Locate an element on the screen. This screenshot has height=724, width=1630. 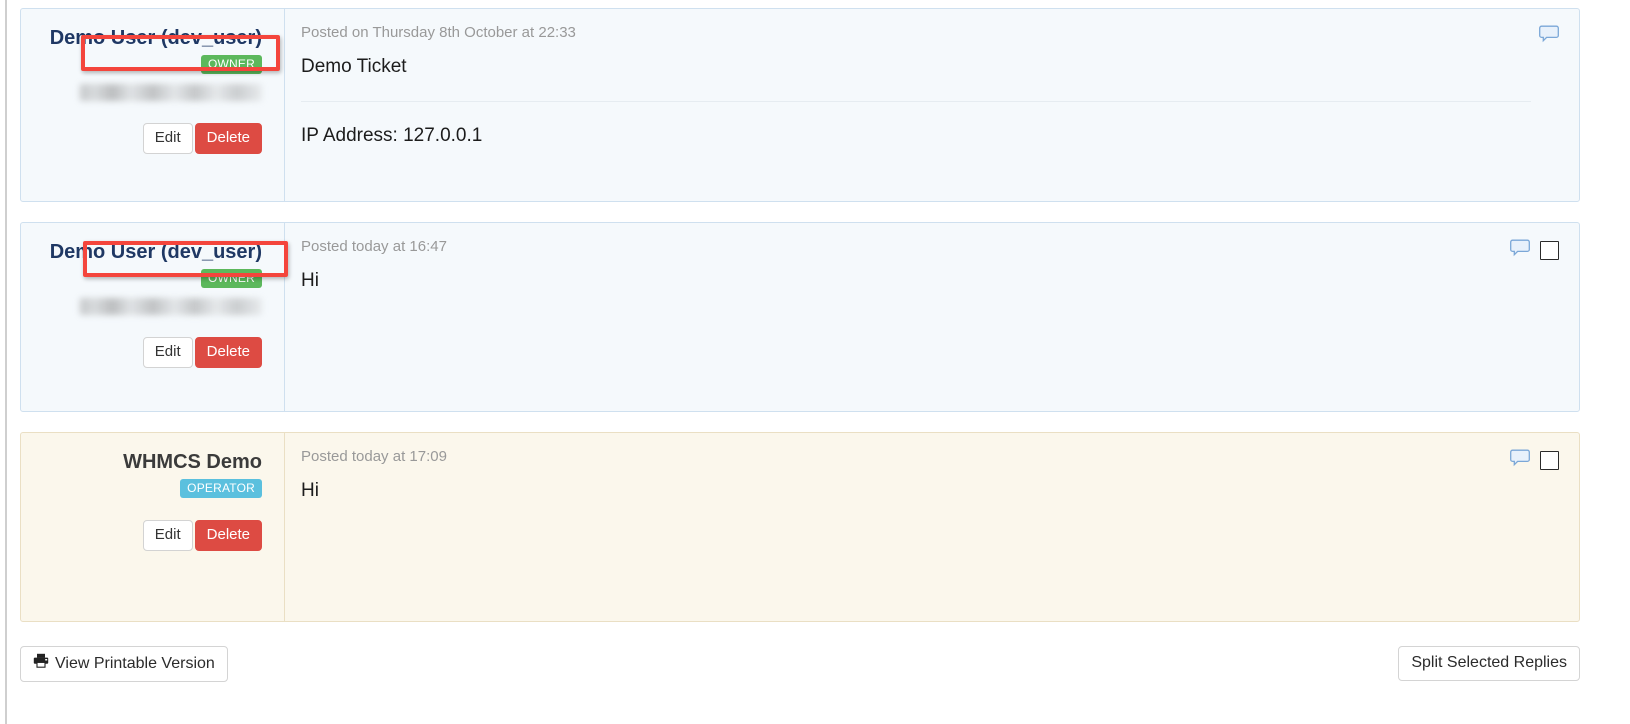
reply-posted-timestamp: Posted today at 16:47 is located at coordinates (374, 246).